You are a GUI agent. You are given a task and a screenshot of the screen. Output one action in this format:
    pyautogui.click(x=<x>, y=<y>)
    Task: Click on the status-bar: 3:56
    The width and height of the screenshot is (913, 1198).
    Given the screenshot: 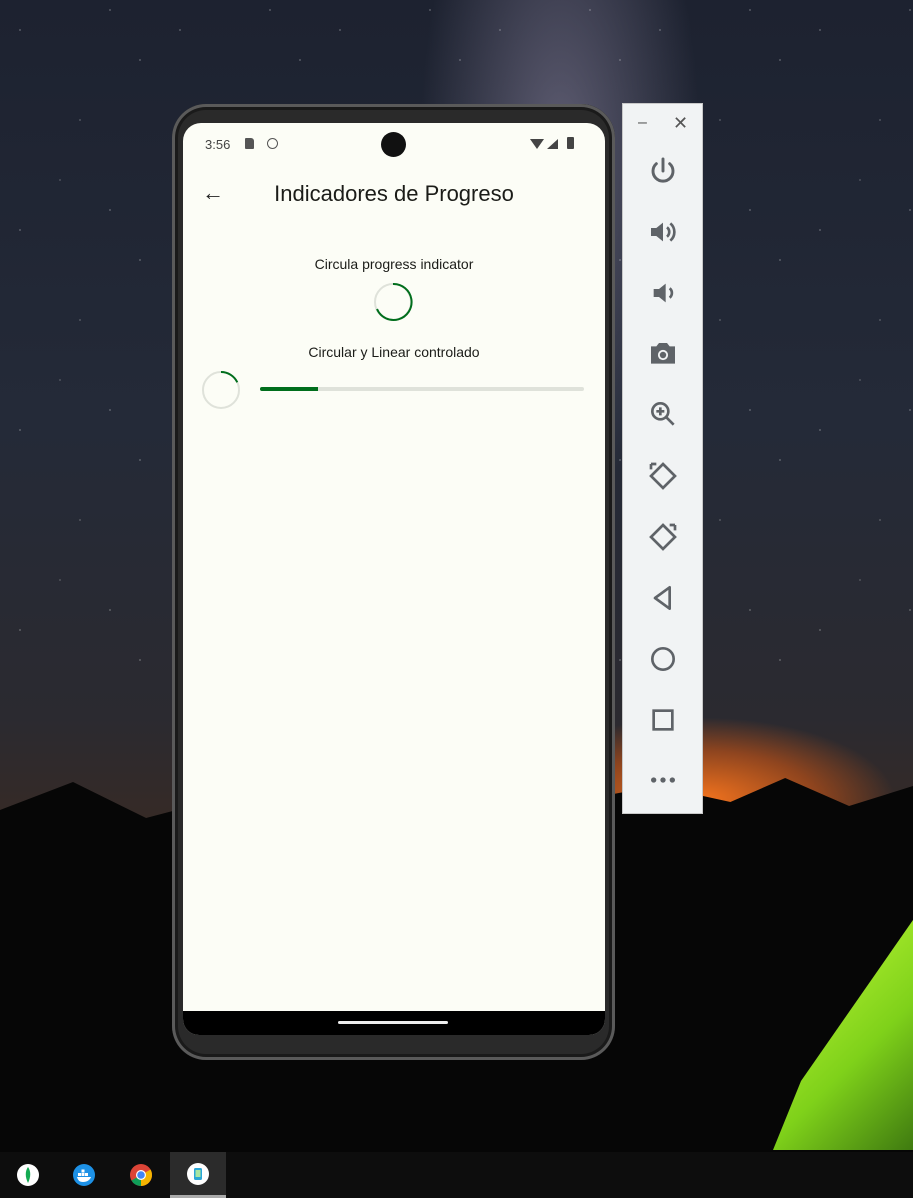 What is the action you would take?
    pyautogui.click(x=394, y=145)
    